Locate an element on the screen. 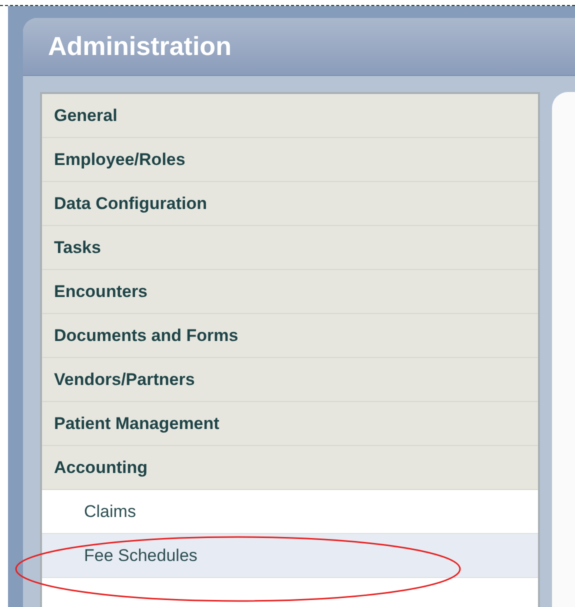  menu-section: General is located at coordinates (290, 116).